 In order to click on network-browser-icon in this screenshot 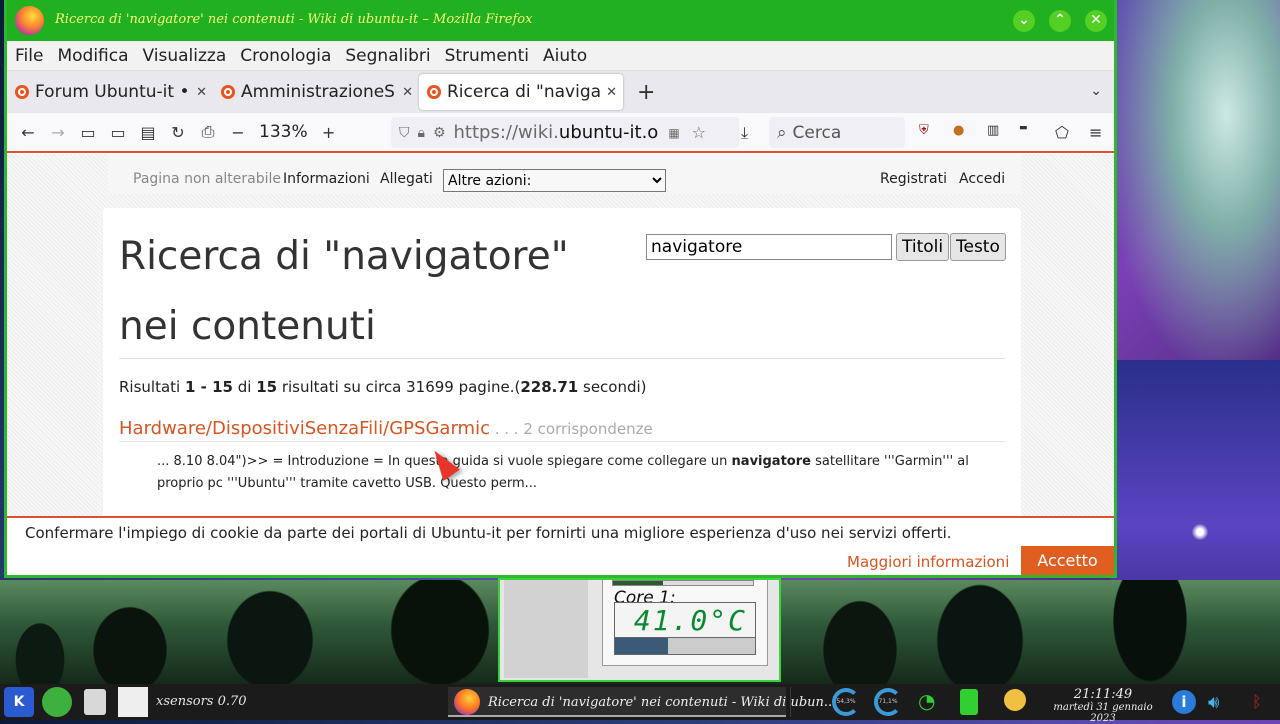, I will do `click(57, 702)`.